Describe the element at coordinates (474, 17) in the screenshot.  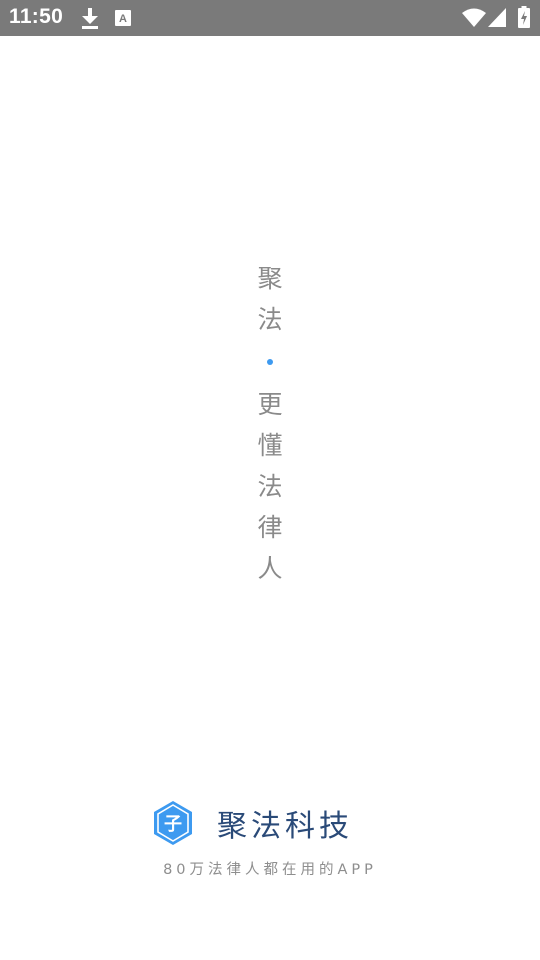
I see `wifi-icon` at that location.